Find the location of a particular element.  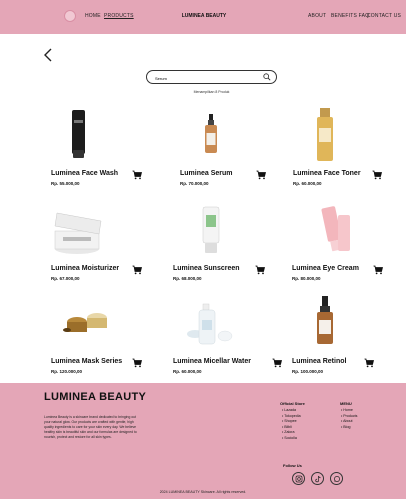

footer-menu-blog: Blog is located at coordinates (349, 428).